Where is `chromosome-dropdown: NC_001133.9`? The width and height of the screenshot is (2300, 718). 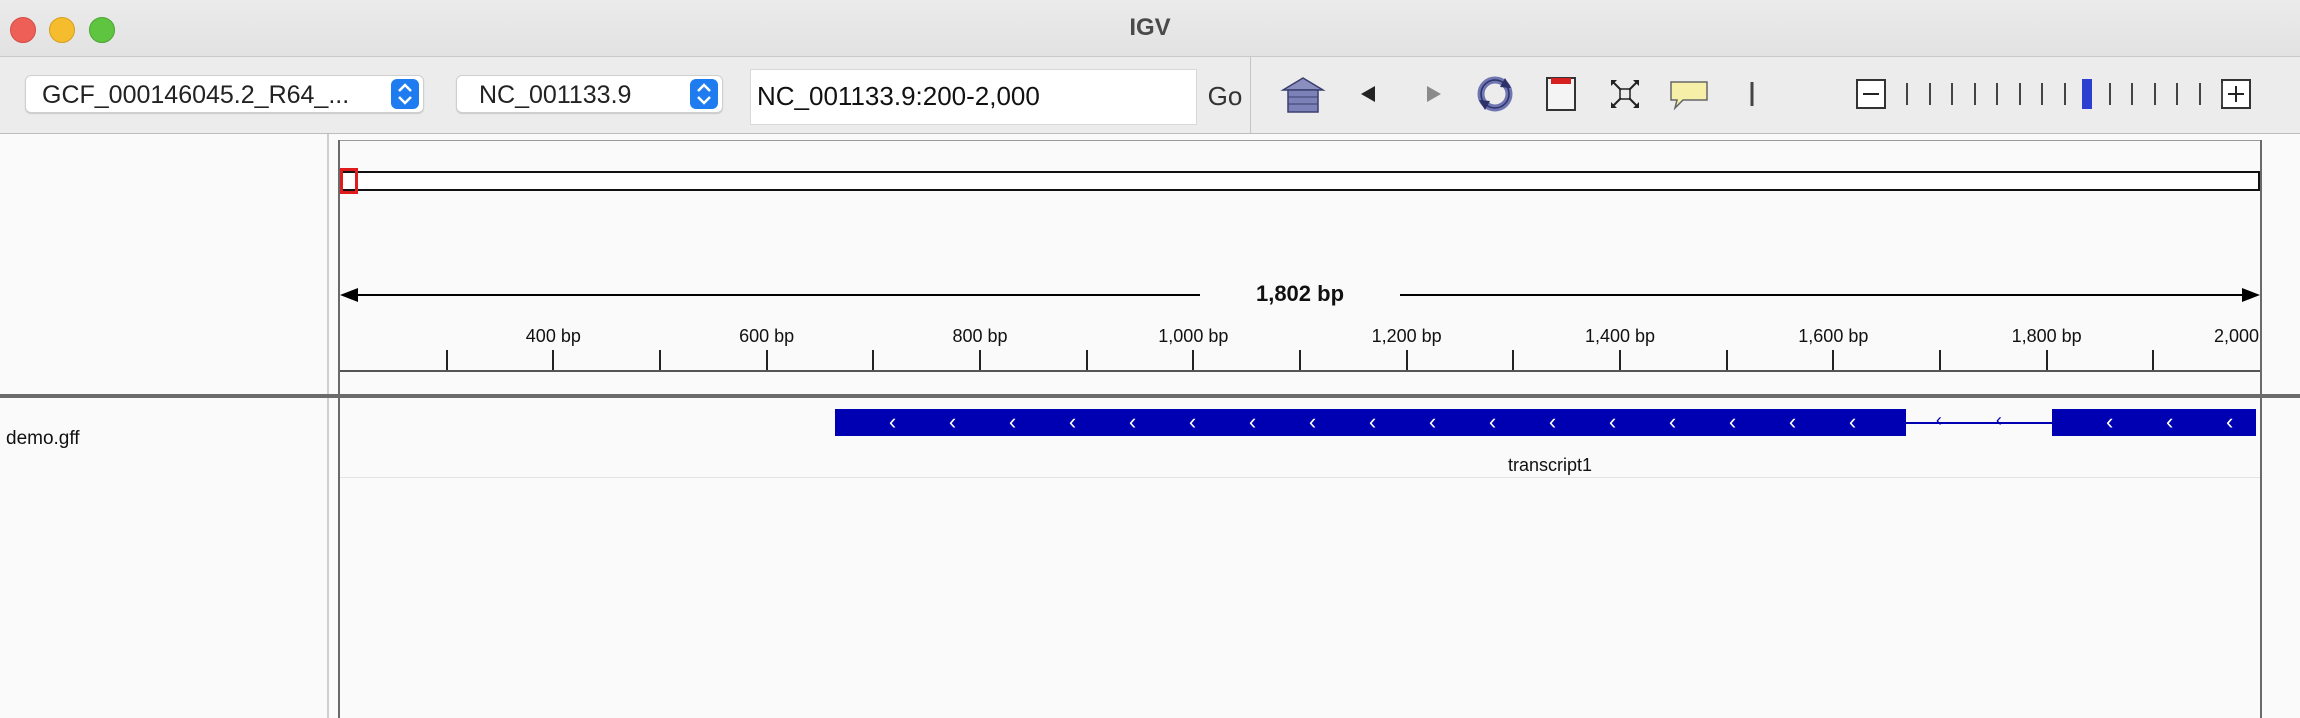 chromosome-dropdown: NC_001133.9 is located at coordinates (589, 94).